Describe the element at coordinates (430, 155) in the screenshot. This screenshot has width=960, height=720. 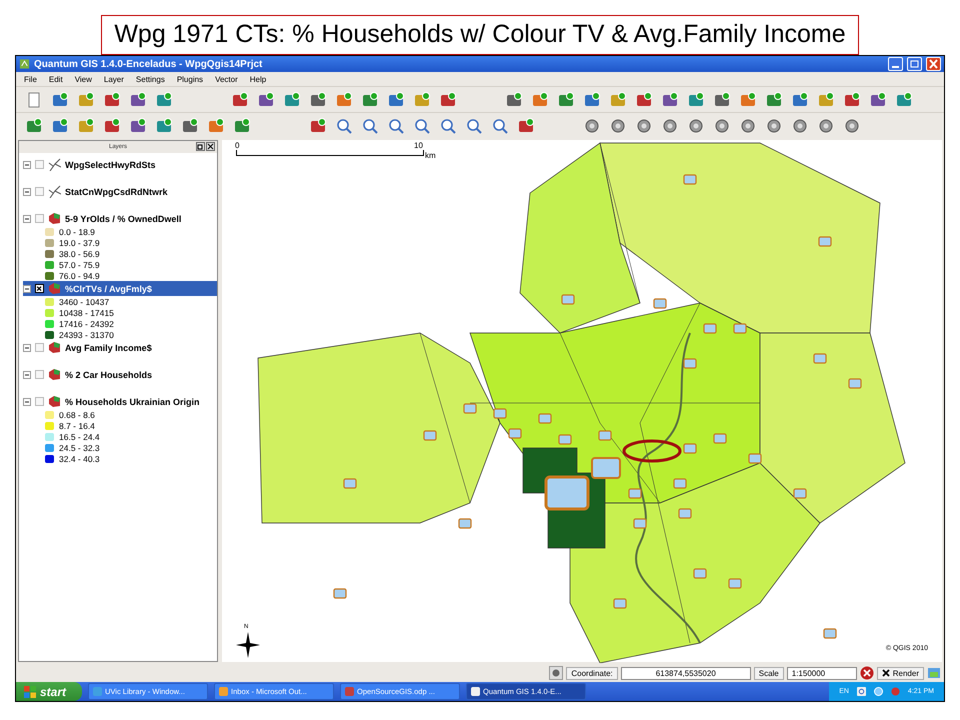
I see `scale-unit: km` at that location.